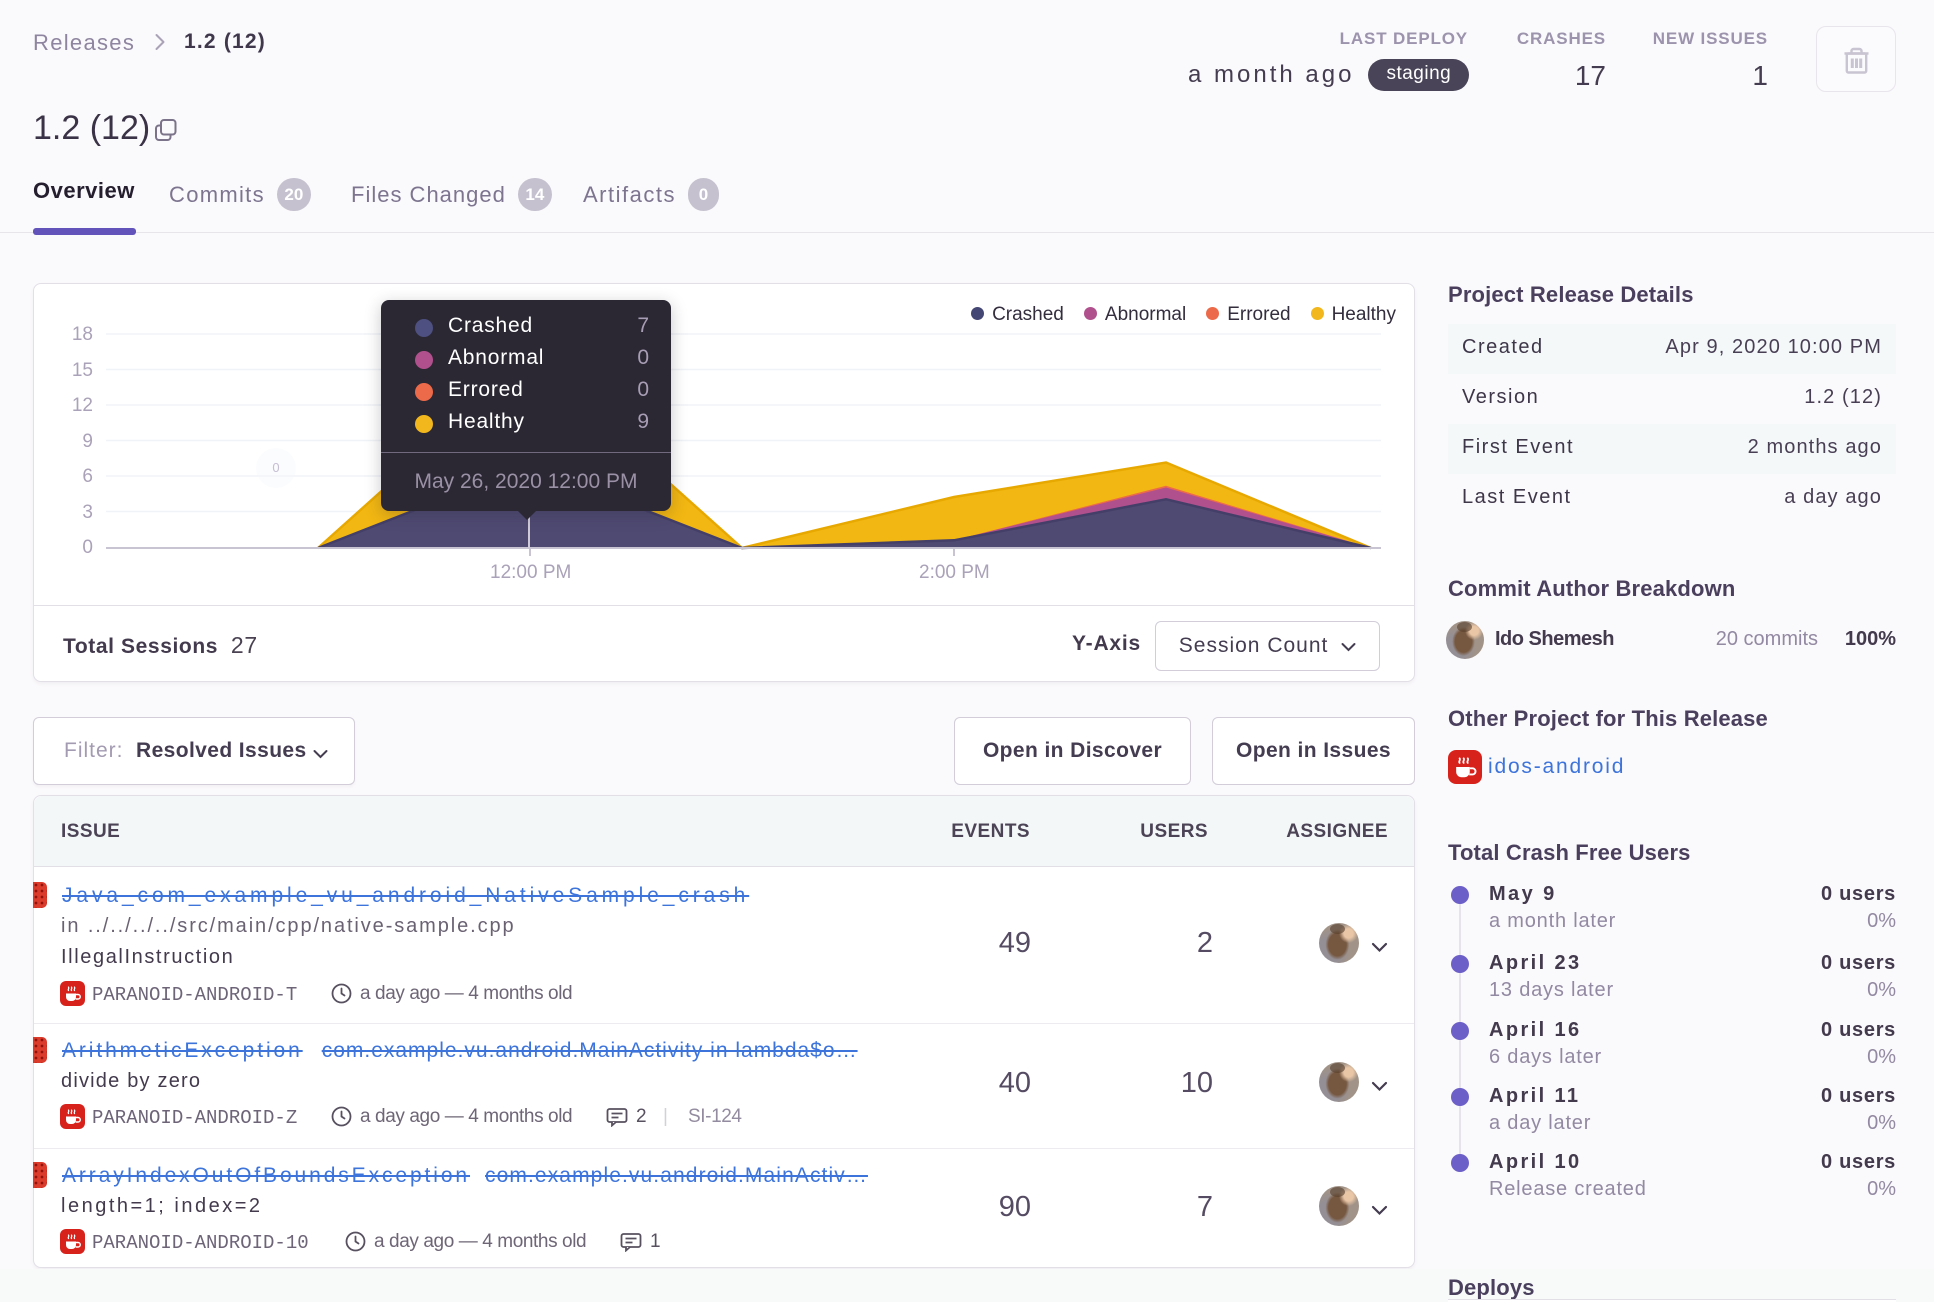 The image size is (1934, 1302). I want to click on svg-text: 0, so click(275, 467).